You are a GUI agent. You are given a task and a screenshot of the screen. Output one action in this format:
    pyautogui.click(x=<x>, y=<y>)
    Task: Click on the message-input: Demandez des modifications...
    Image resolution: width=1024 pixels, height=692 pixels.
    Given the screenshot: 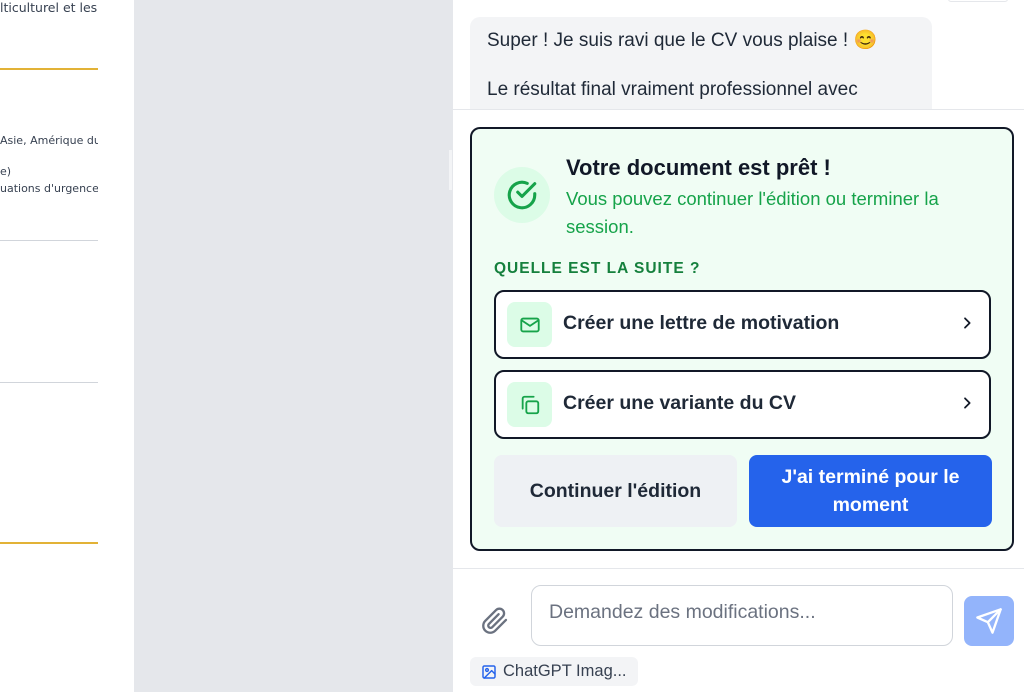 What is the action you would take?
    pyautogui.click(x=742, y=615)
    